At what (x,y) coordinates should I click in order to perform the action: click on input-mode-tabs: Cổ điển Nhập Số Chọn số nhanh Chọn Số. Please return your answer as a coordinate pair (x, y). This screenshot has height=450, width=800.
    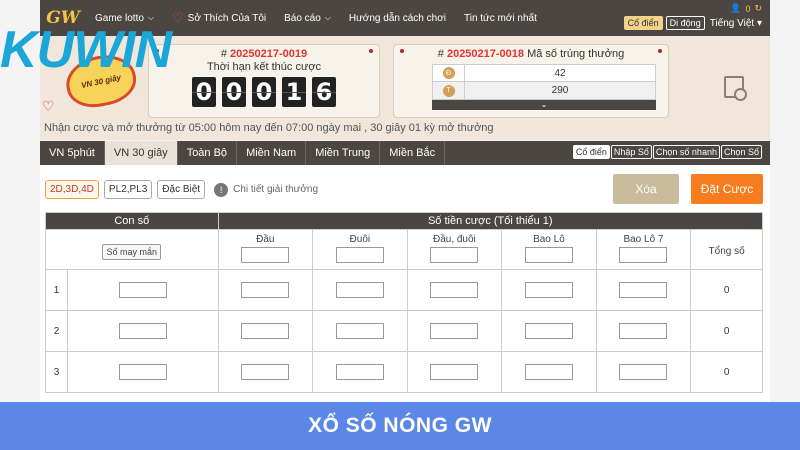
    Looking at the image, I should click on (667, 152).